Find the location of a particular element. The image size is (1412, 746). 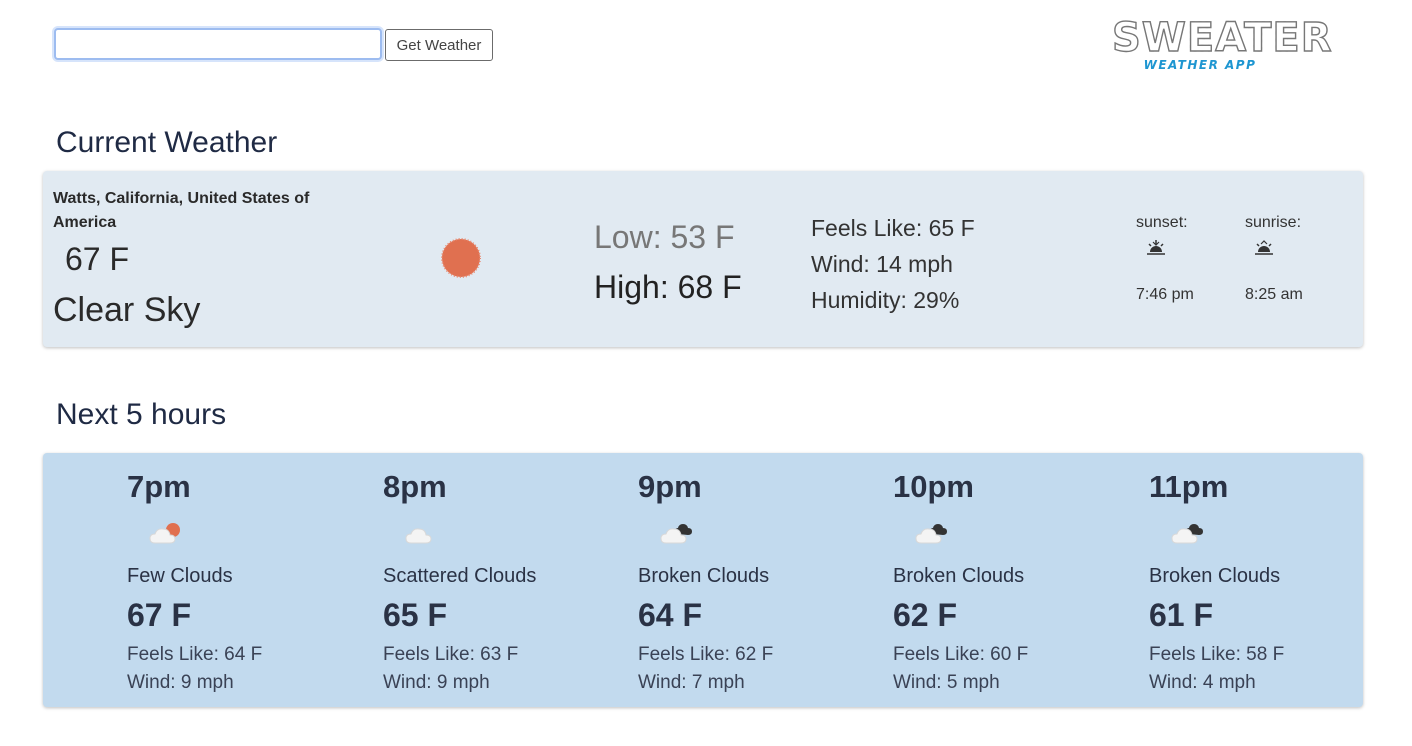

high-temp: High: 68 F is located at coordinates (668, 287).